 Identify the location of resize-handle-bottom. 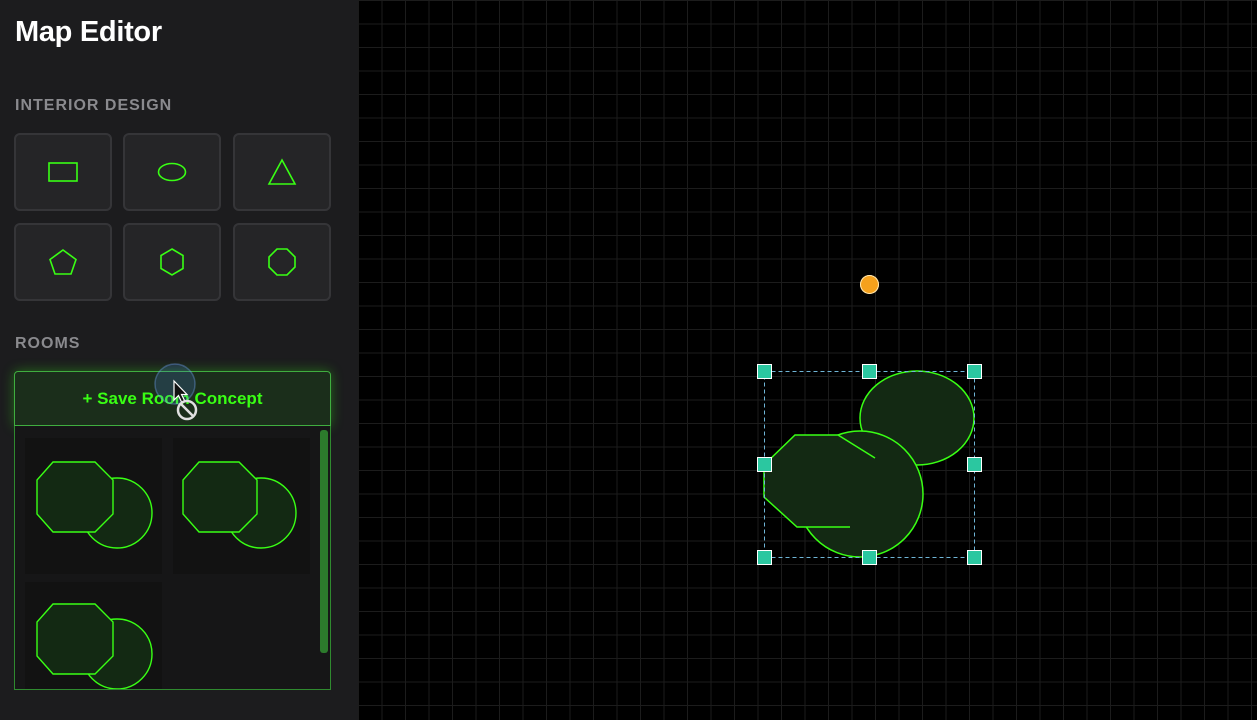
(869, 557).